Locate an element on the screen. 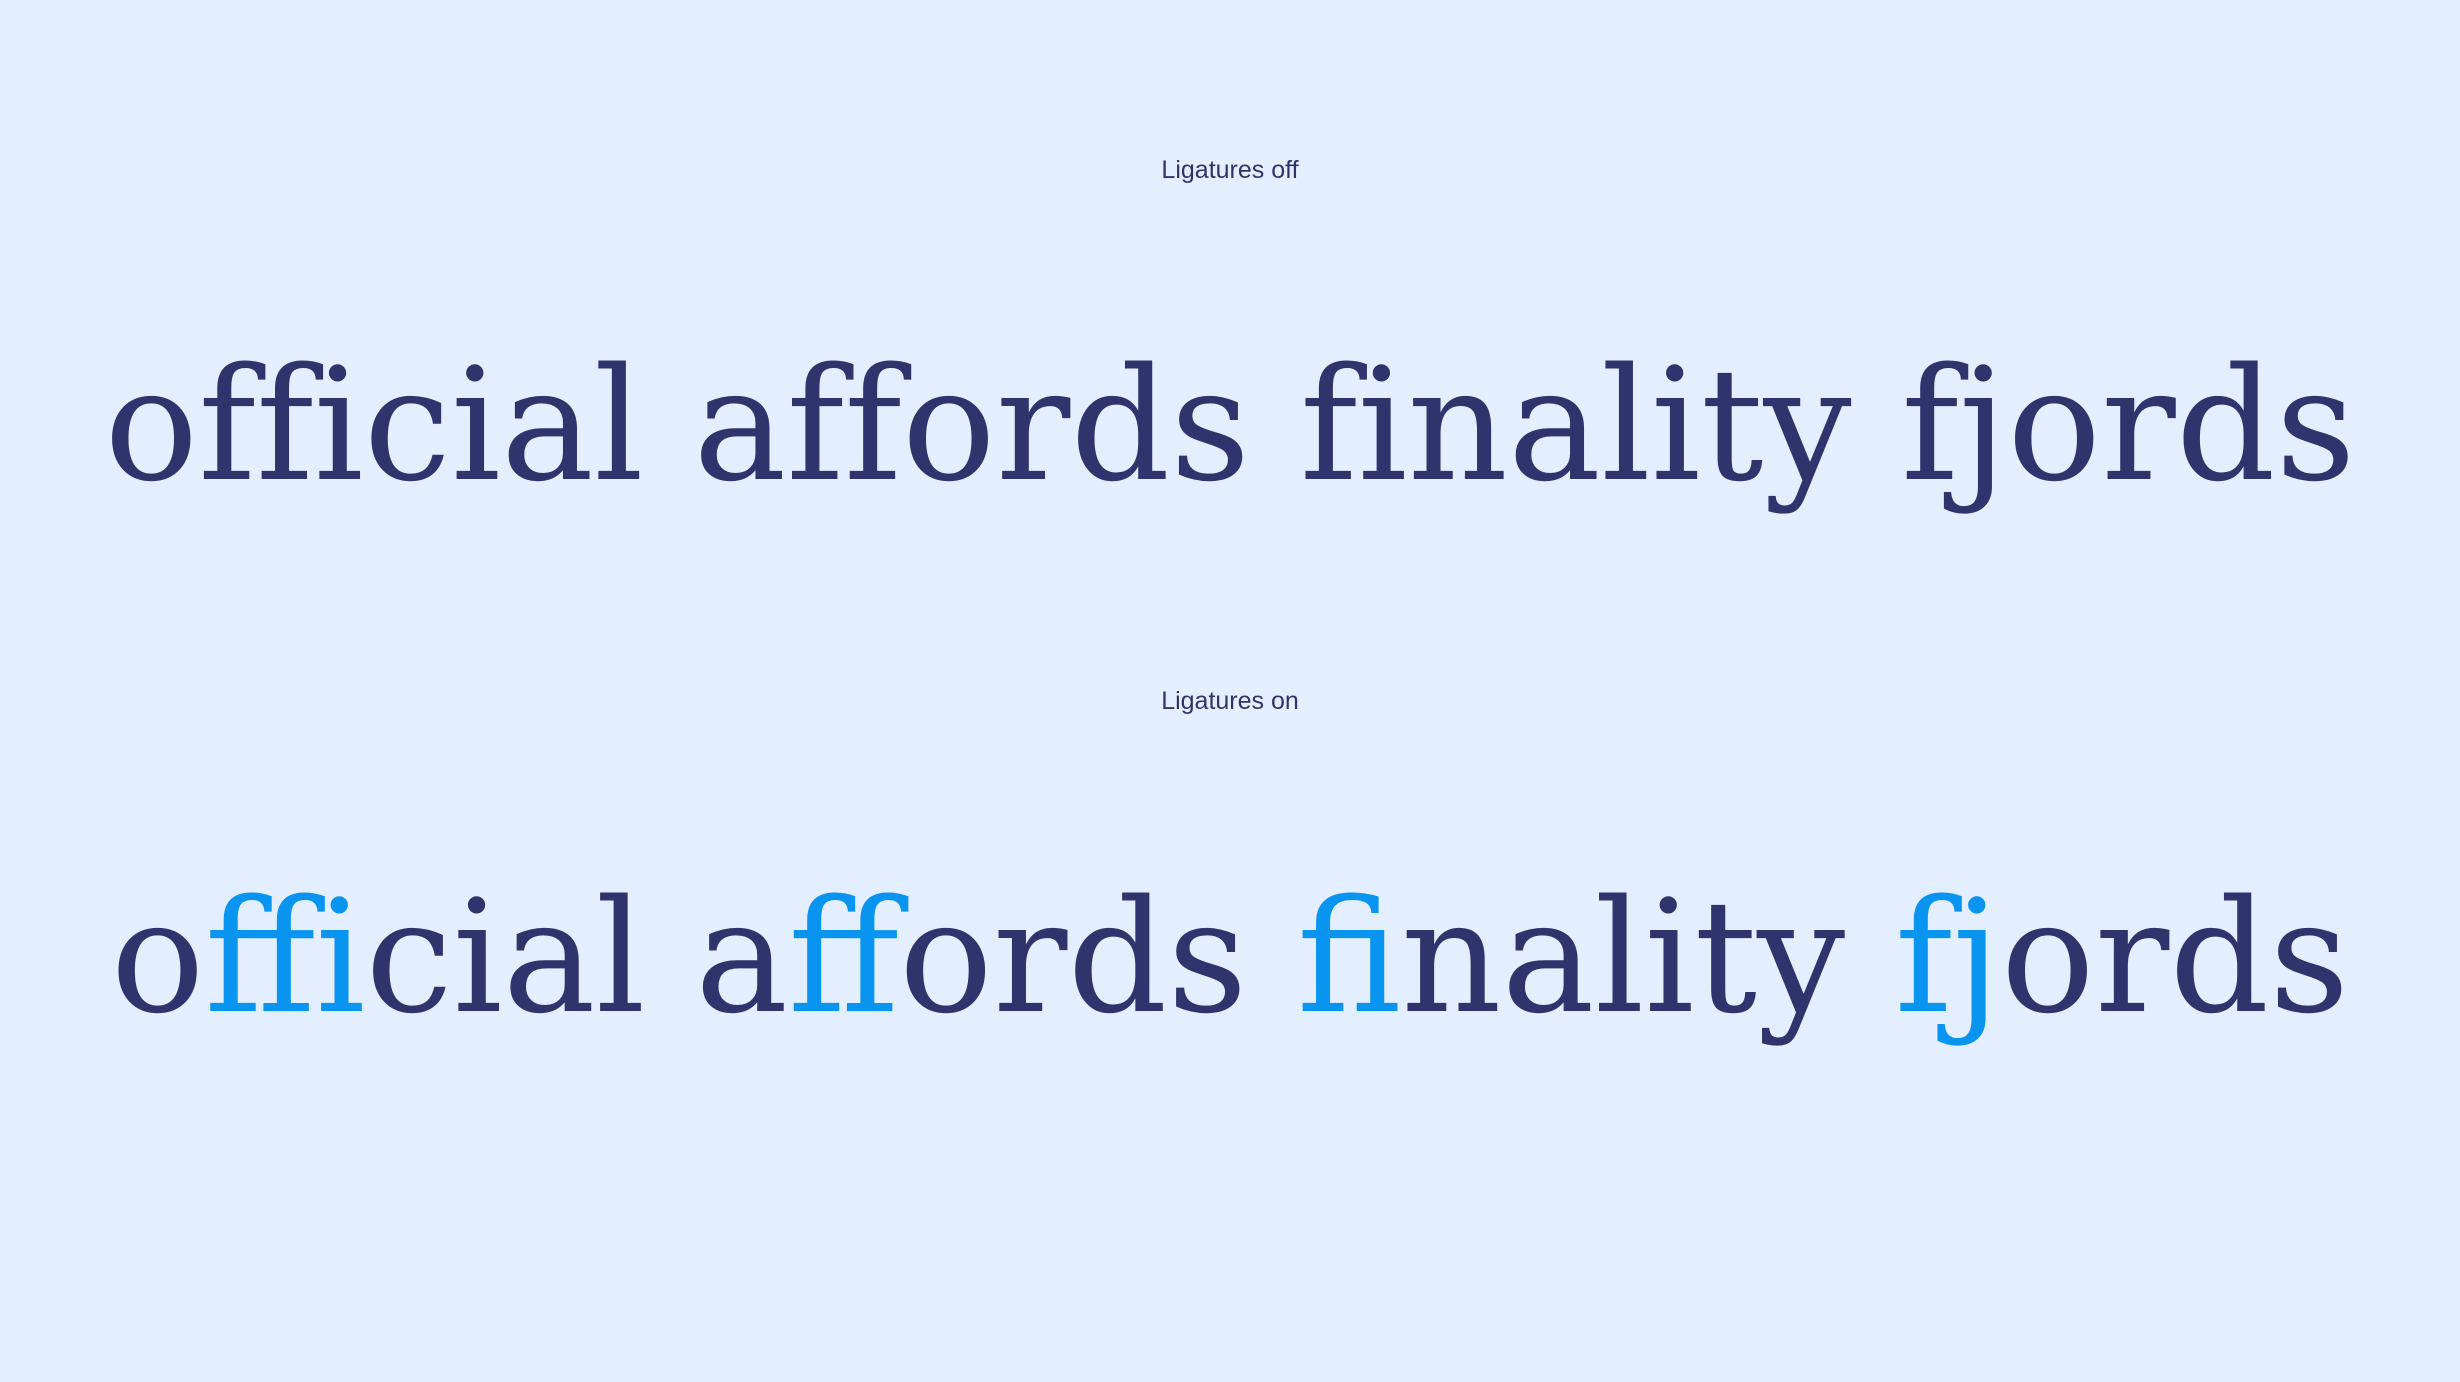 The height and width of the screenshot is (1382, 2460). ligatures-on-sample: official affords finality fjords is located at coordinates (1230, 957).